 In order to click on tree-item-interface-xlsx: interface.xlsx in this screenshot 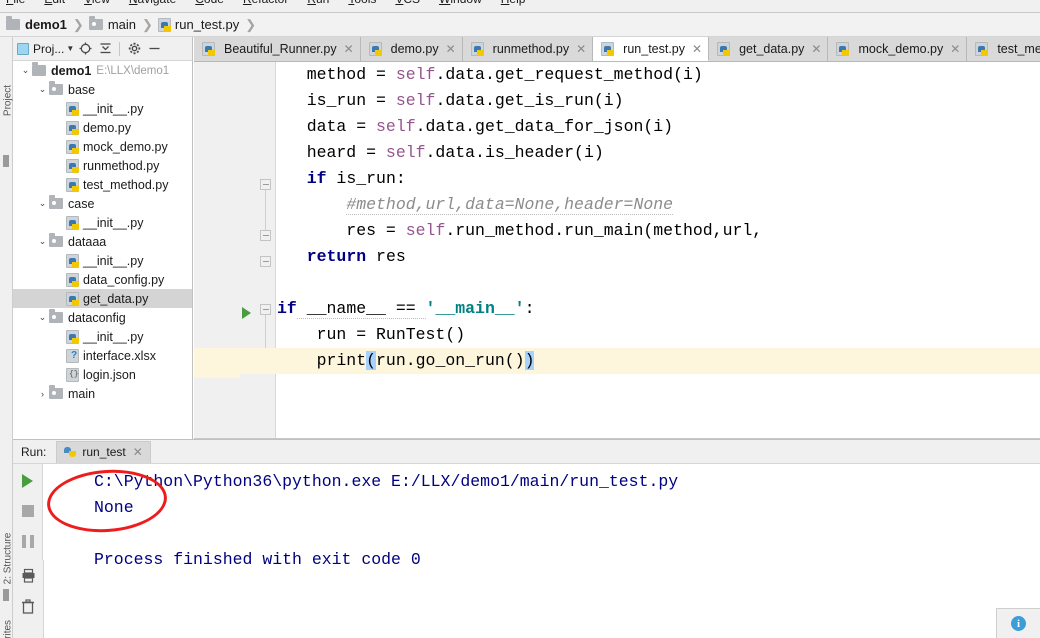, I will do `click(102, 355)`.